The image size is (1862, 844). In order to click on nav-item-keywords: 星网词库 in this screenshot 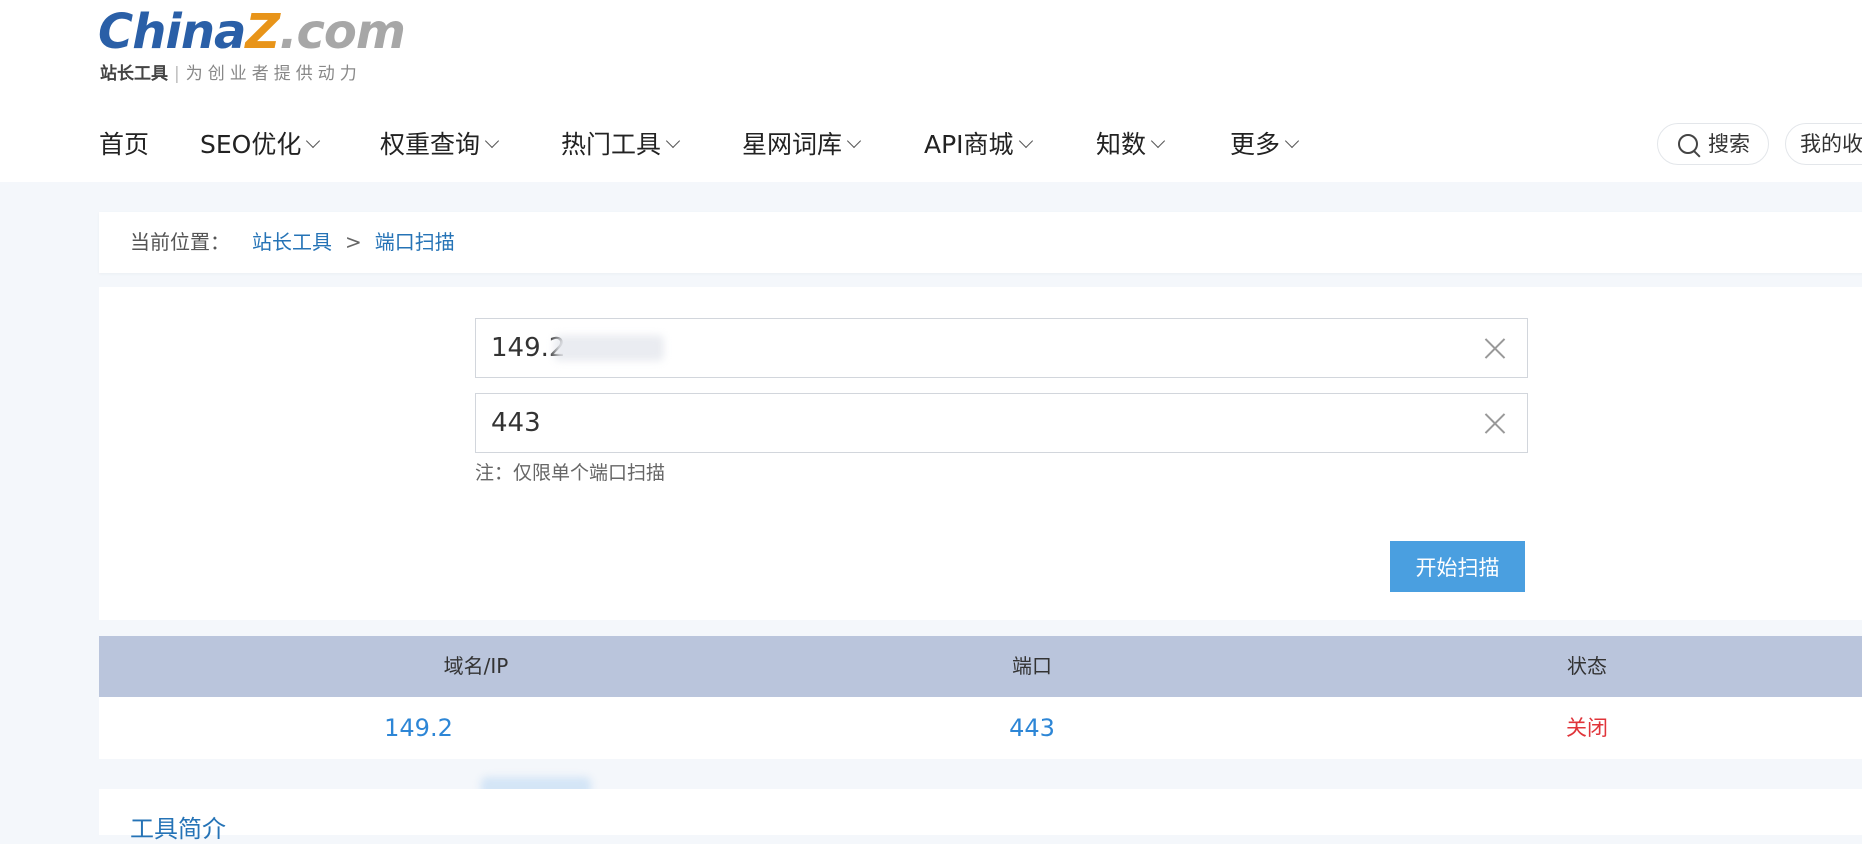, I will do `click(802, 145)`.